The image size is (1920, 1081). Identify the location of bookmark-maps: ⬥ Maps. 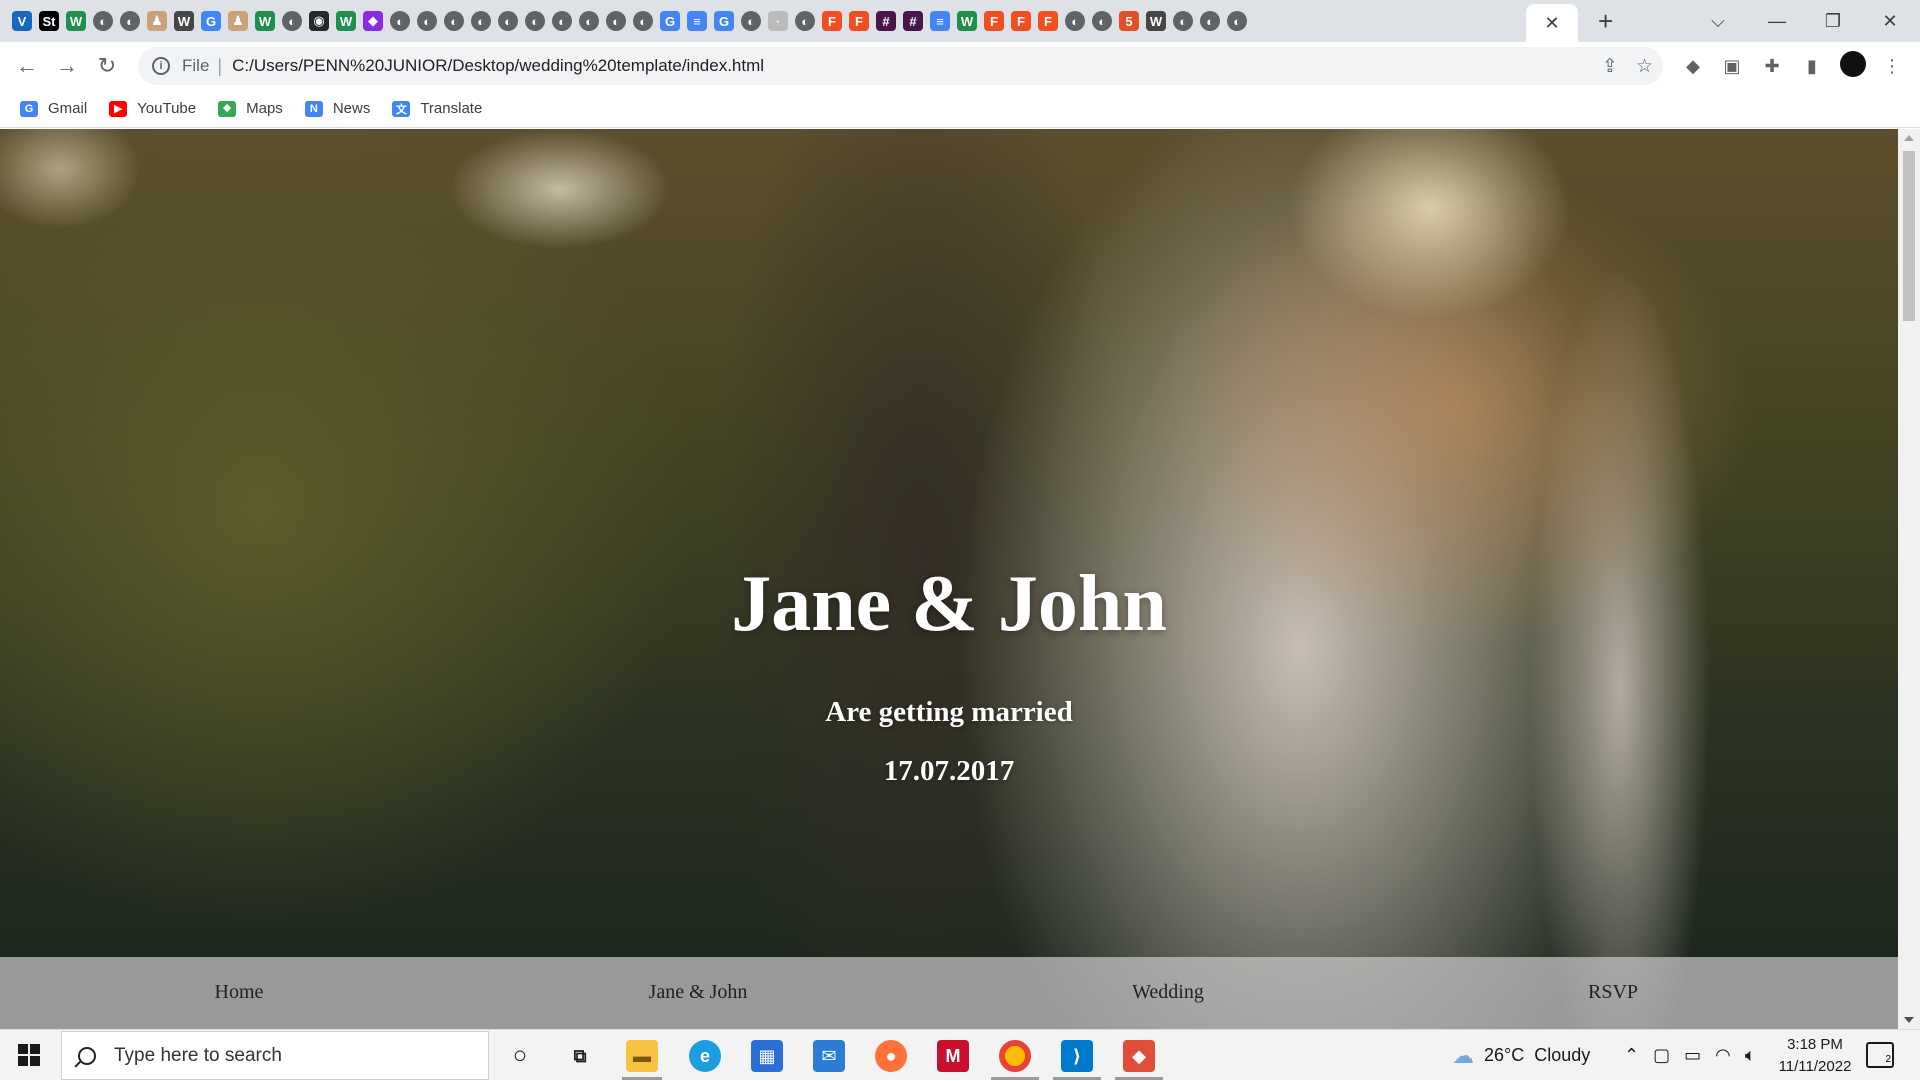
(250, 108).